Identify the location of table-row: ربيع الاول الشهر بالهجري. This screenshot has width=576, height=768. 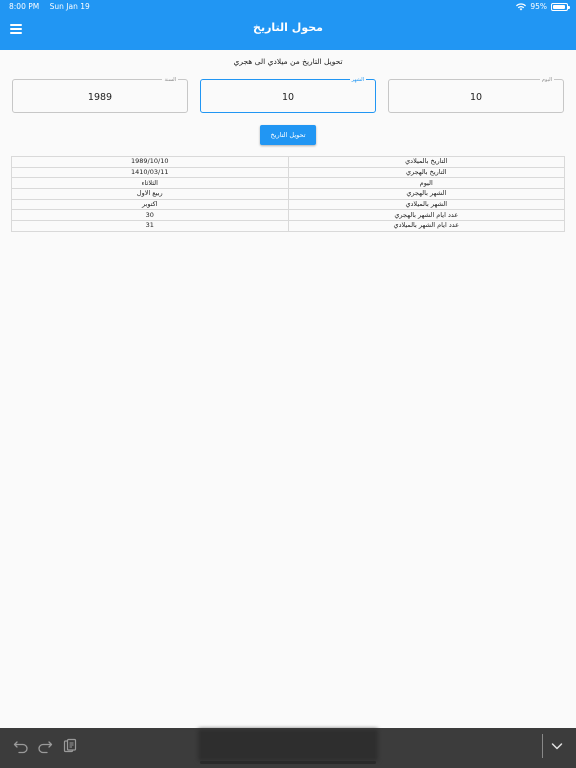
(288, 194).